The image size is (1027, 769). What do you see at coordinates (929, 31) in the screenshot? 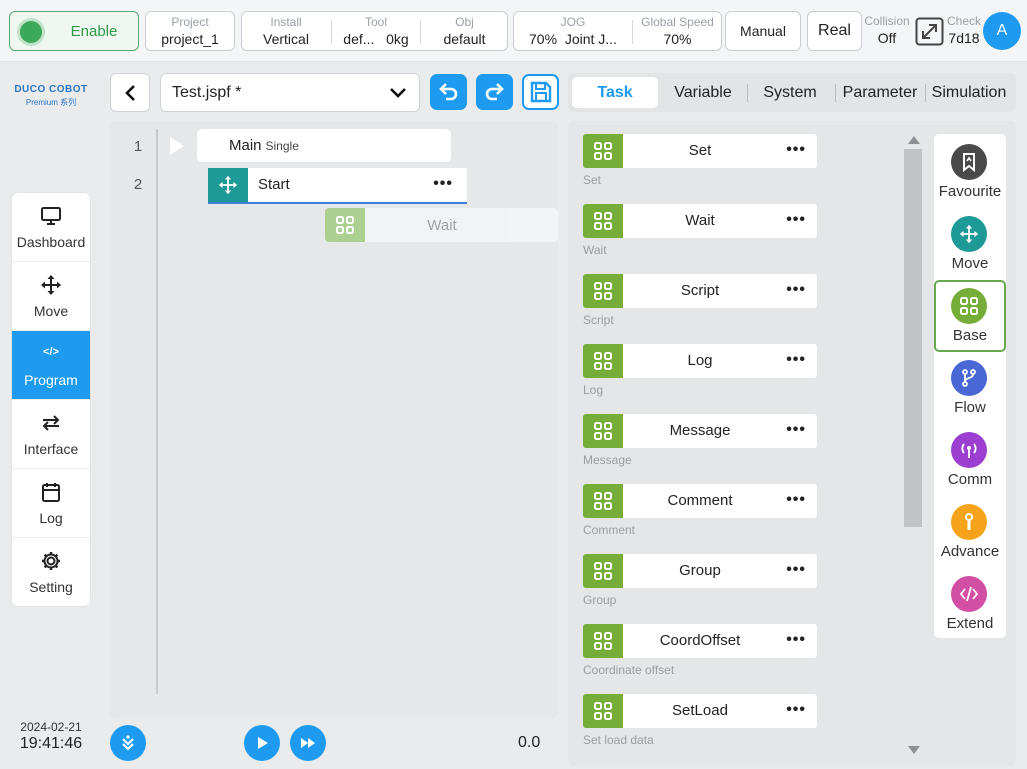
I see `expand-icon` at bounding box center [929, 31].